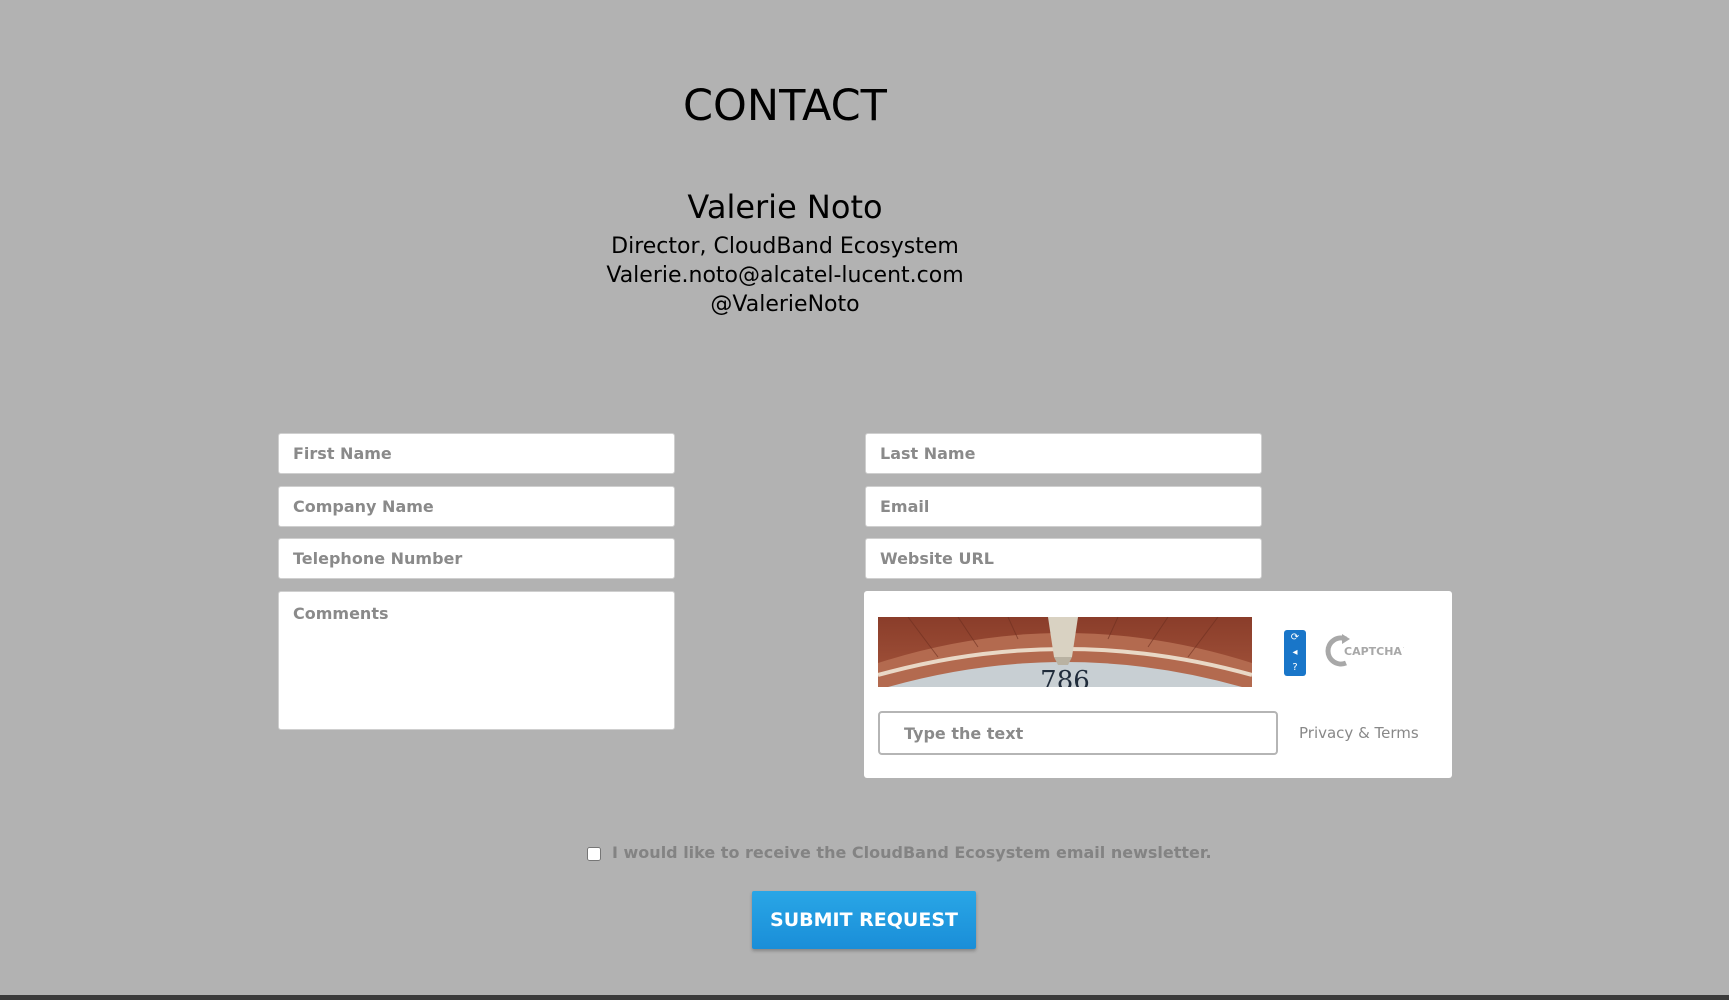 This screenshot has height=1000, width=1729. Describe the element at coordinates (864, 997) in the screenshot. I see `footer-bar` at that location.